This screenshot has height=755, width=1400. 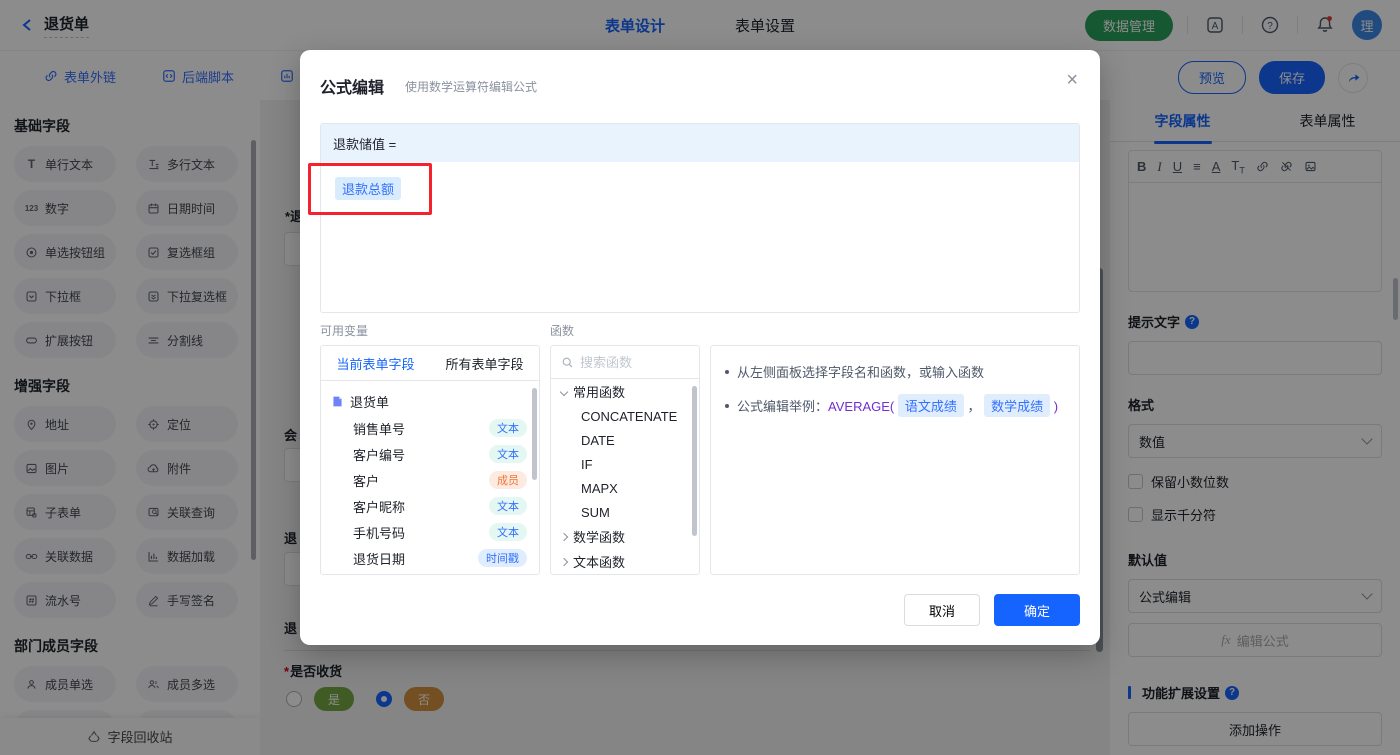 I want to click on form-doc-icon, so click(x=337, y=401).